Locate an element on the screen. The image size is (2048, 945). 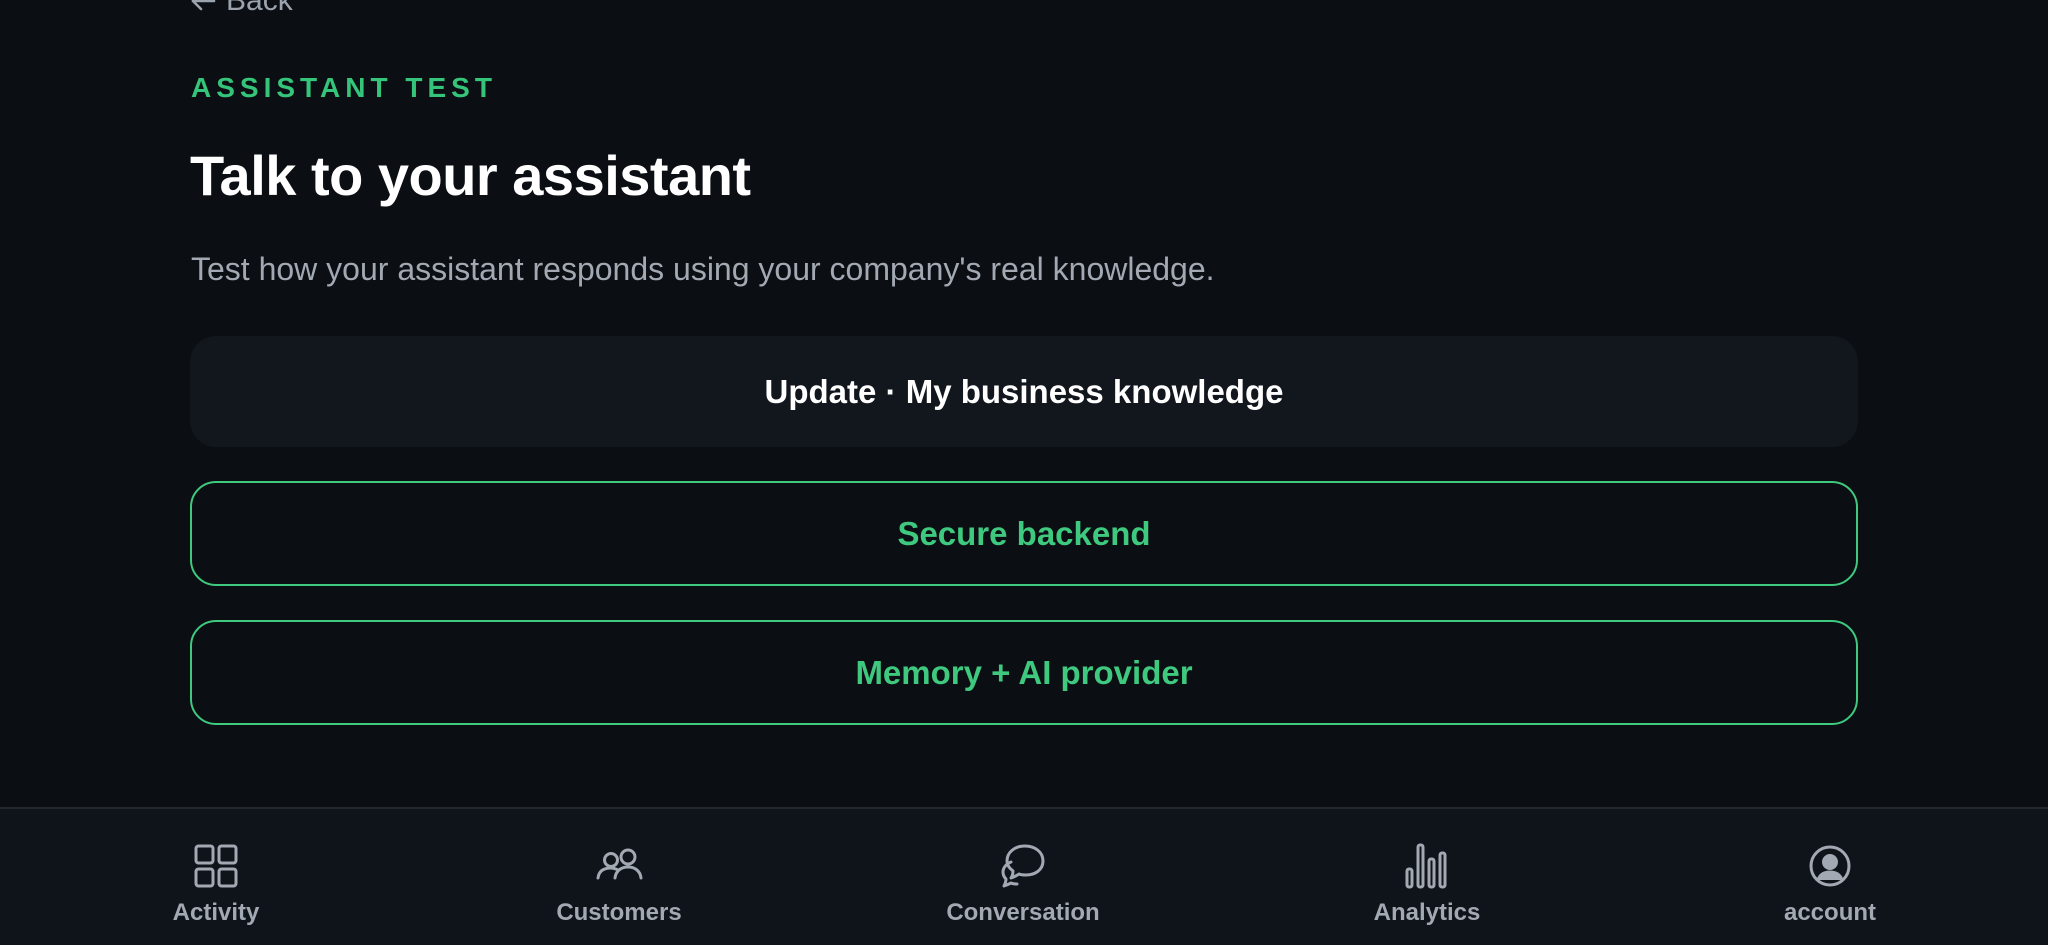
update-knowledge-button: Update · My business knowledge is located at coordinates (1024, 391).